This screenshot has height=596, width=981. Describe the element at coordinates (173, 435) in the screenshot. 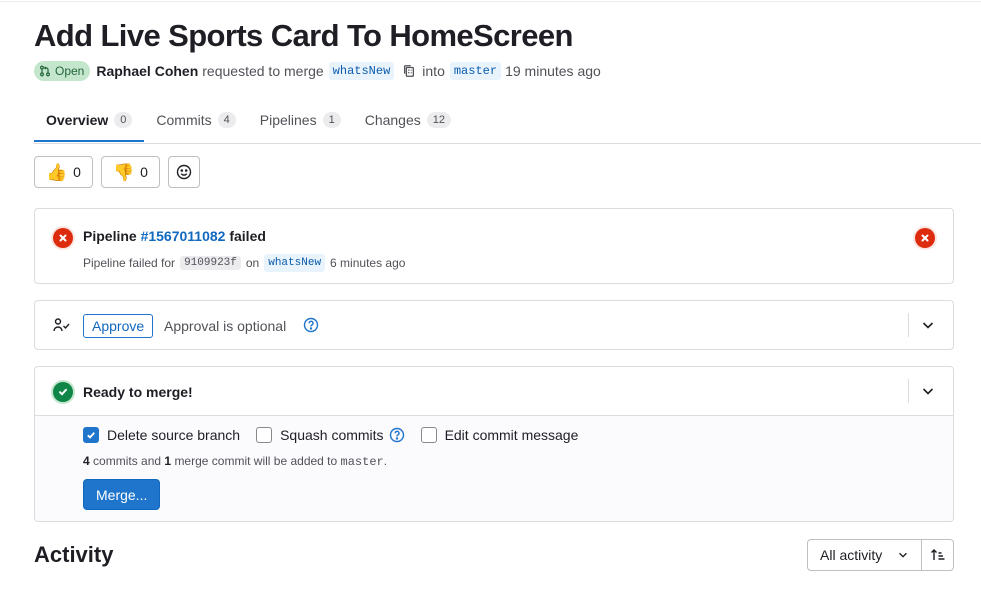

I see `delete-source-branch-label: Delete source branch` at that location.